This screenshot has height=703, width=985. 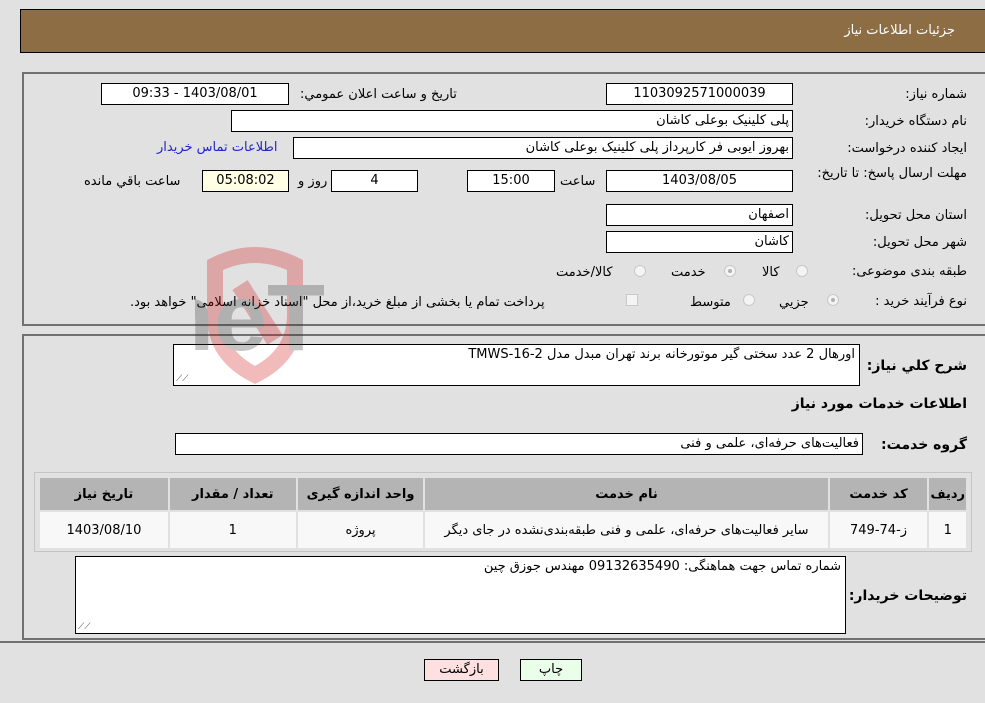 I want to click on header-unit: واحد اندازه گیری, so click(x=360, y=494).